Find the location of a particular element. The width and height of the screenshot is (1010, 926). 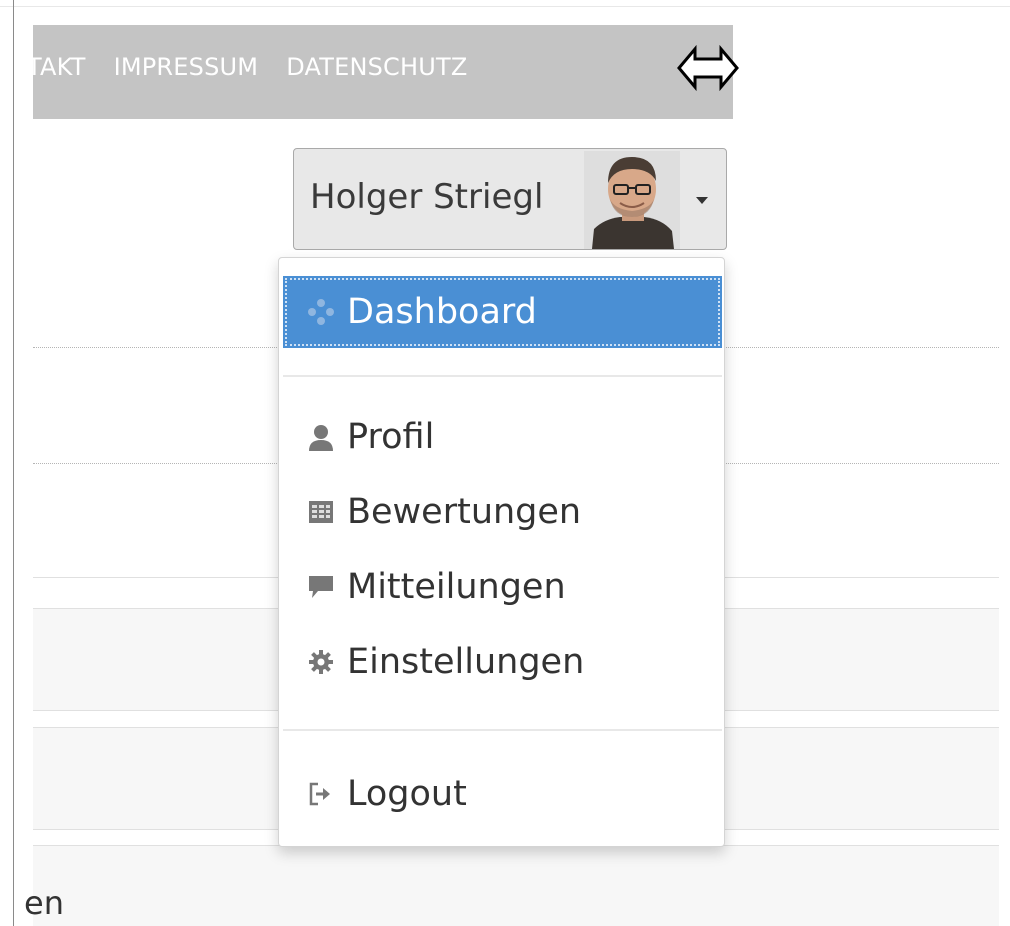

resize-horizontal-icon is located at coordinates (708, 68).